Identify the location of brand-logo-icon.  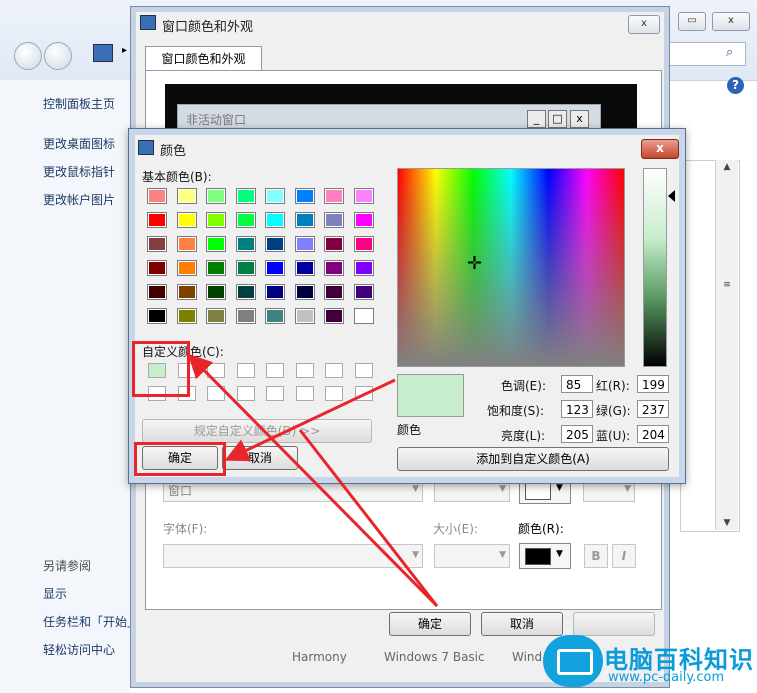
(573, 661).